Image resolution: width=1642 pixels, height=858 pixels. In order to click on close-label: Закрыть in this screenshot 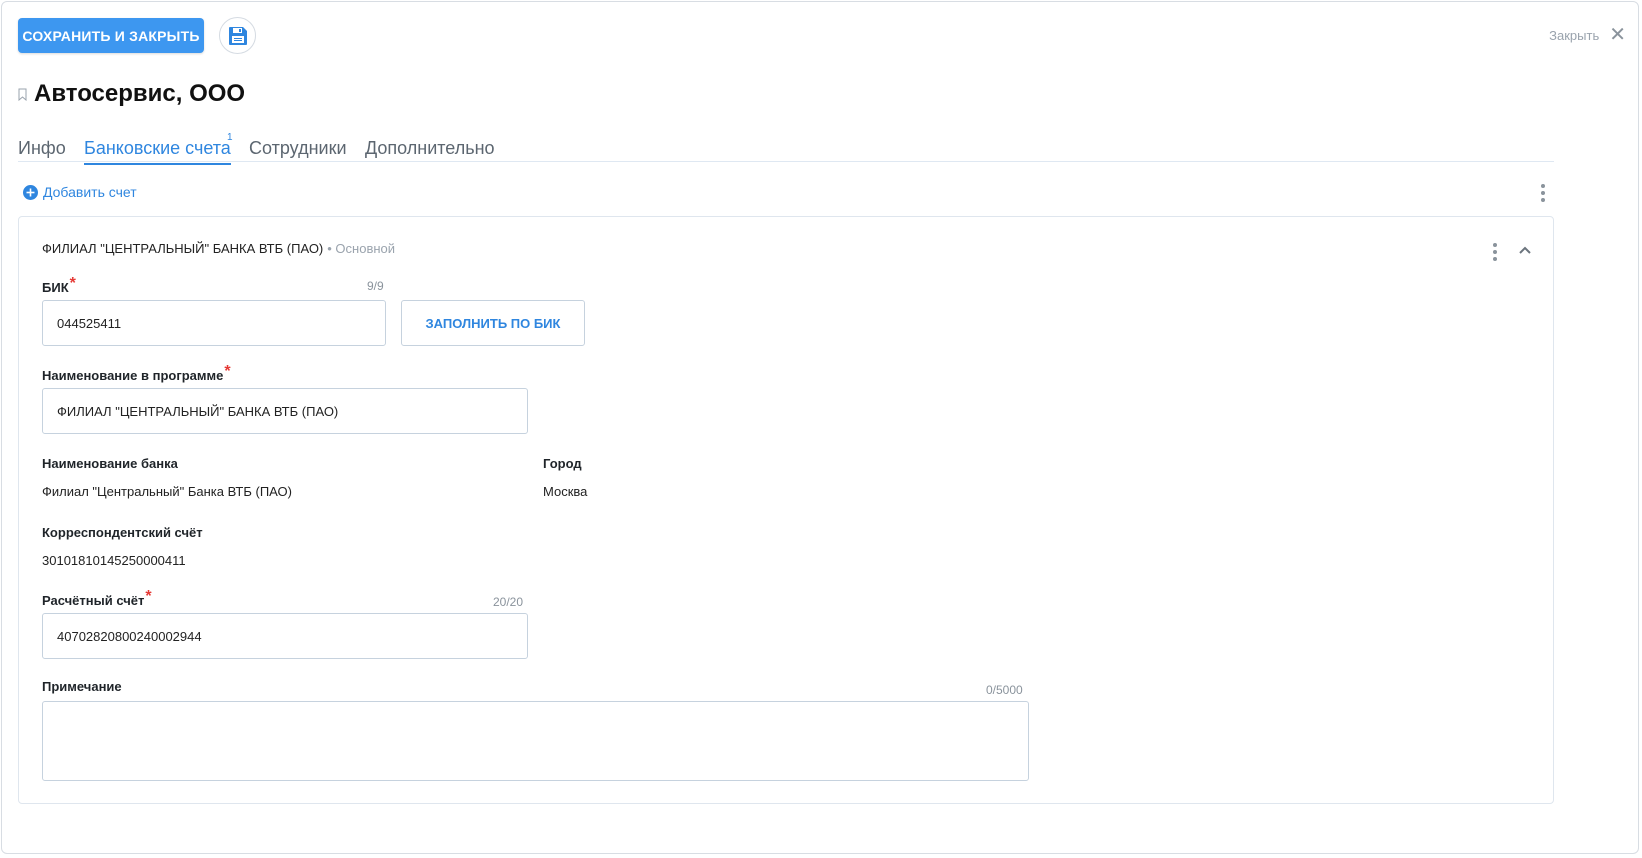, I will do `click(1574, 35)`.